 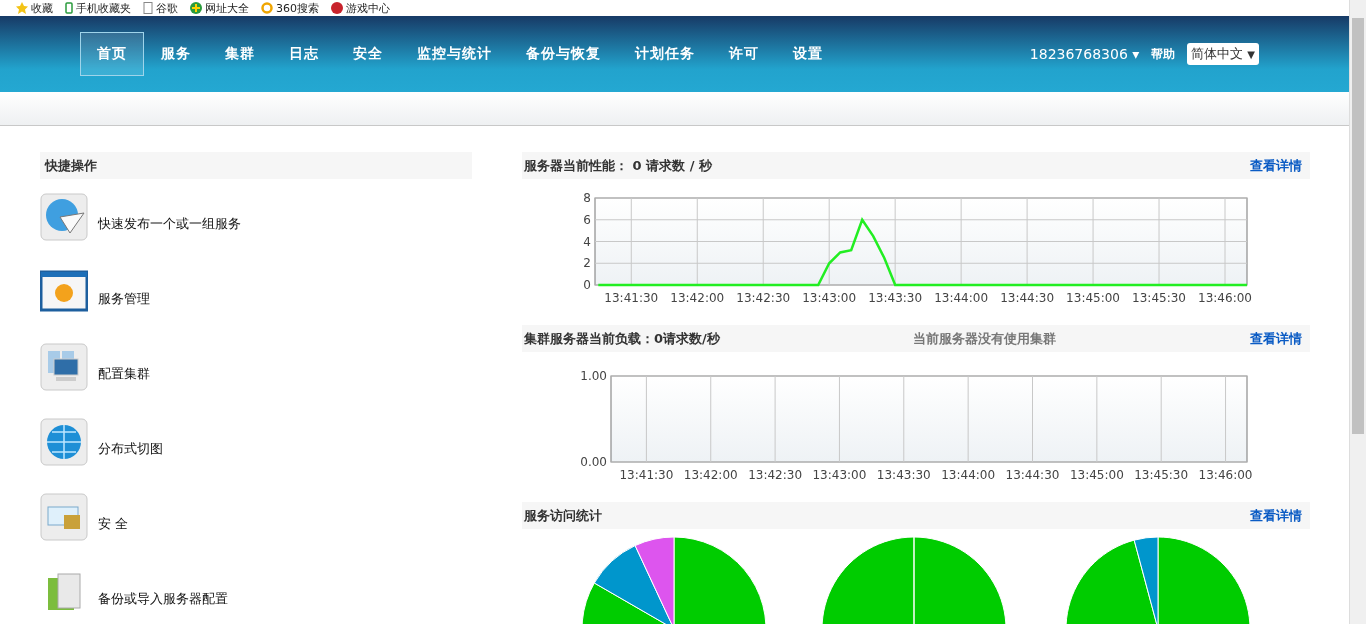 What do you see at coordinates (360, 8) in the screenshot?
I see `bookmark-link: 游戏中心` at bounding box center [360, 8].